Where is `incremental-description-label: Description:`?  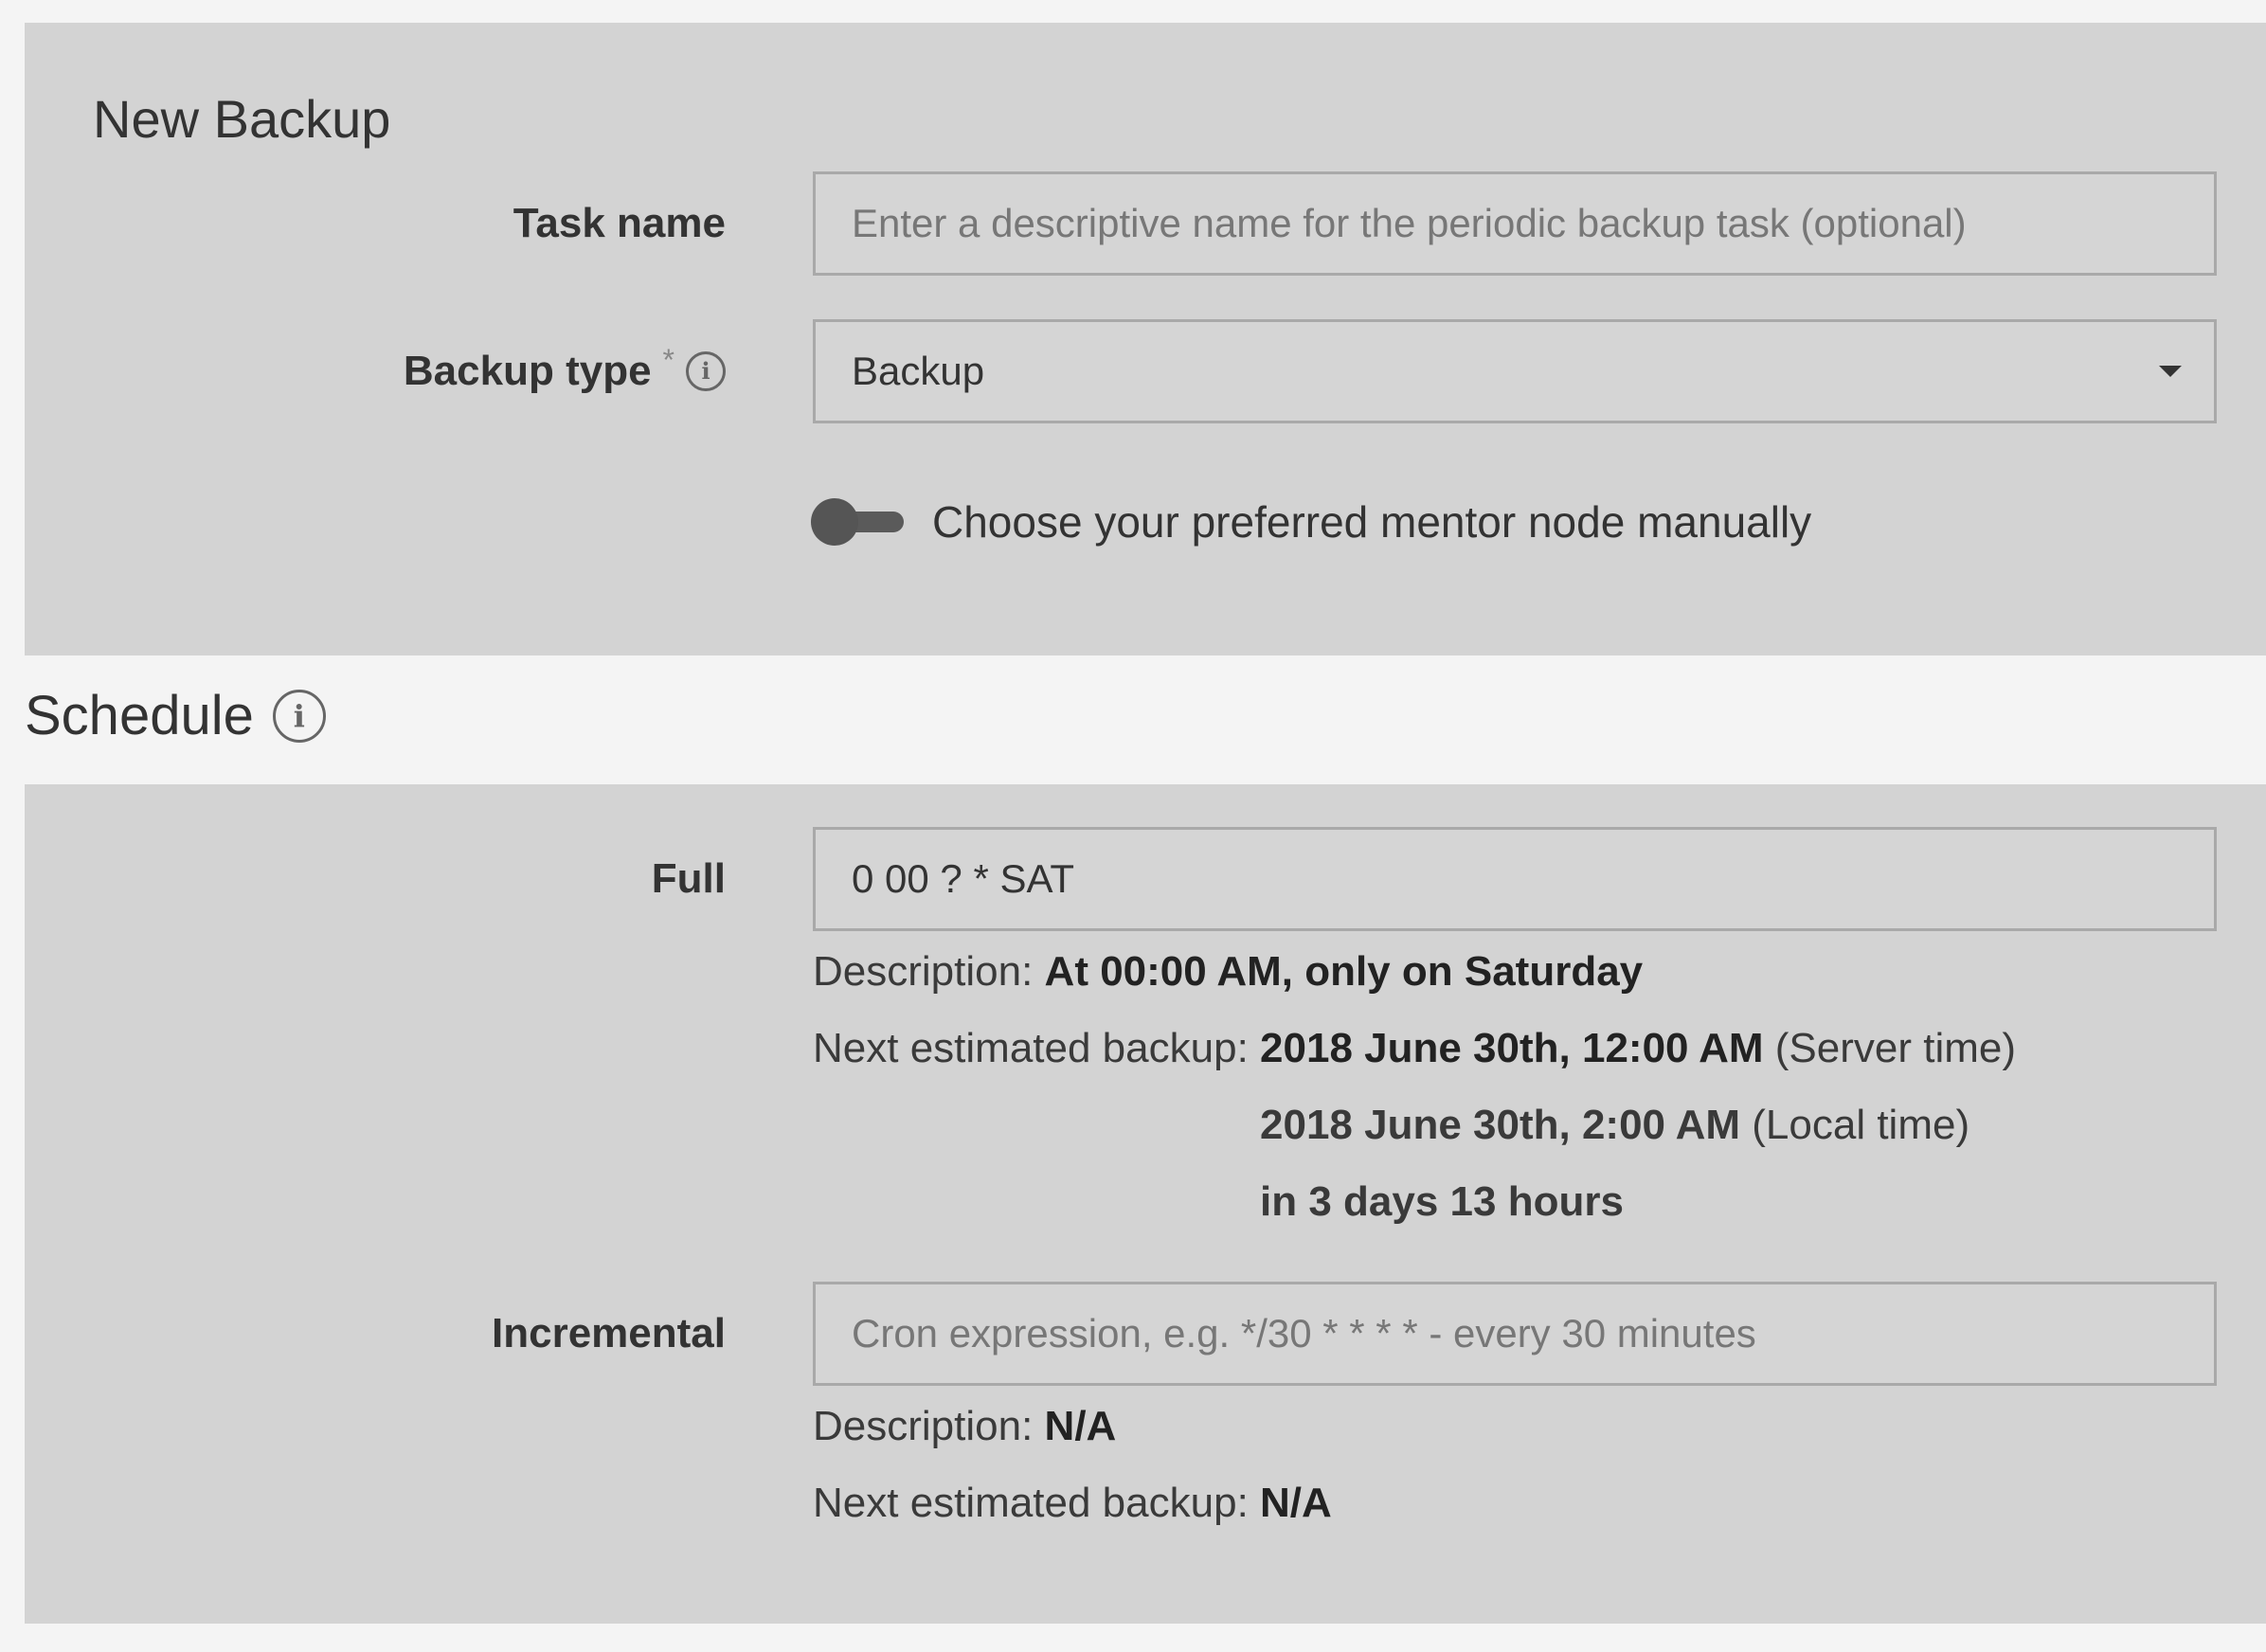 incremental-description-label: Description: is located at coordinates (923, 1426).